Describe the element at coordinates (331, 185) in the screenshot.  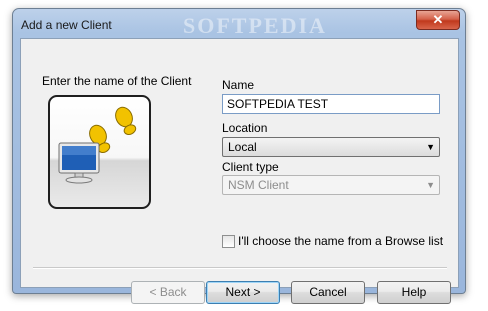
I see `client-type-select: NSM Client ▼` at that location.